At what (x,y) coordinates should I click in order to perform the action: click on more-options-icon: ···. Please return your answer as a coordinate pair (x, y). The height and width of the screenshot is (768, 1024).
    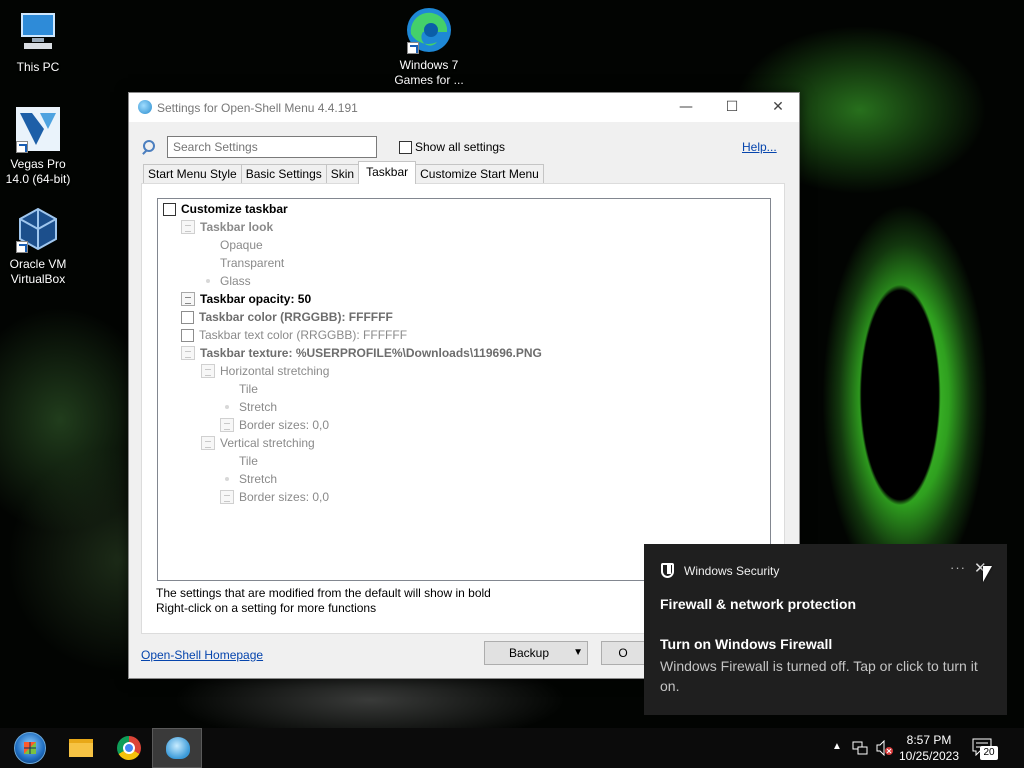
    Looking at the image, I should click on (958, 567).